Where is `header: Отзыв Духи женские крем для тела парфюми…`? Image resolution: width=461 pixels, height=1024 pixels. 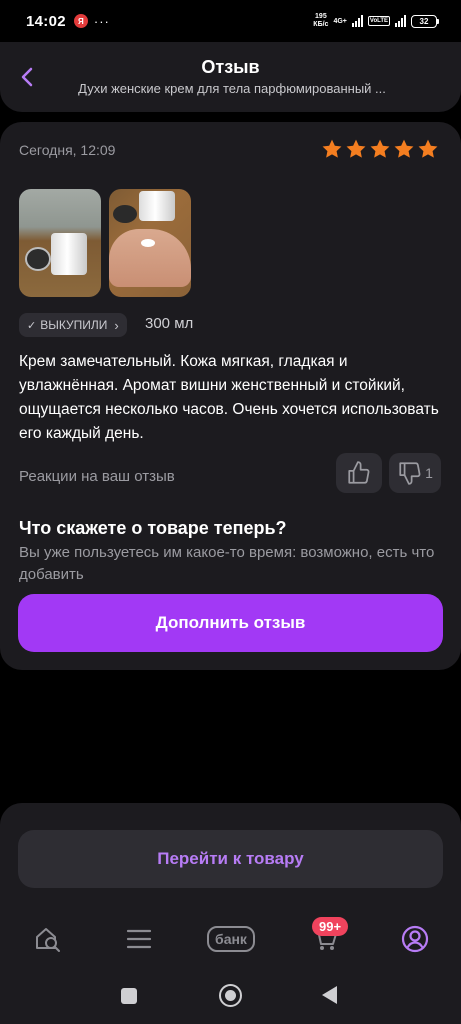
header: Отзыв Духи женские крем для тела парфюми… is located at coordinates (230, 77).